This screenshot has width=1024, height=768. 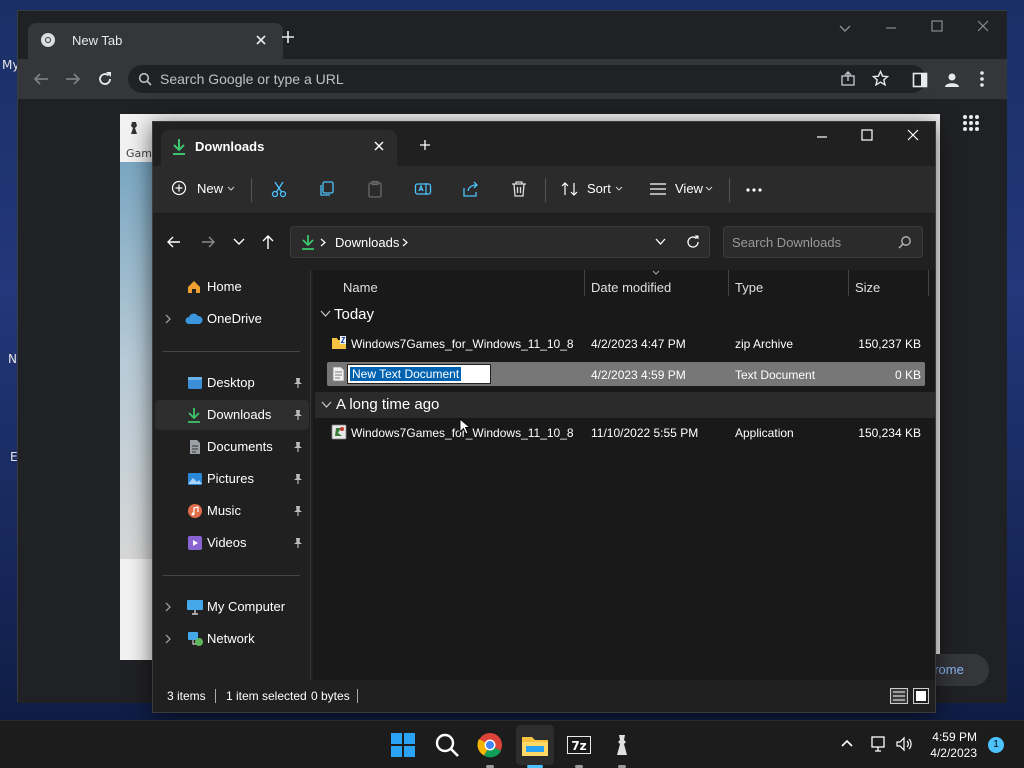 I want to click on column-header-size: Size, so click(x=867, y=287).